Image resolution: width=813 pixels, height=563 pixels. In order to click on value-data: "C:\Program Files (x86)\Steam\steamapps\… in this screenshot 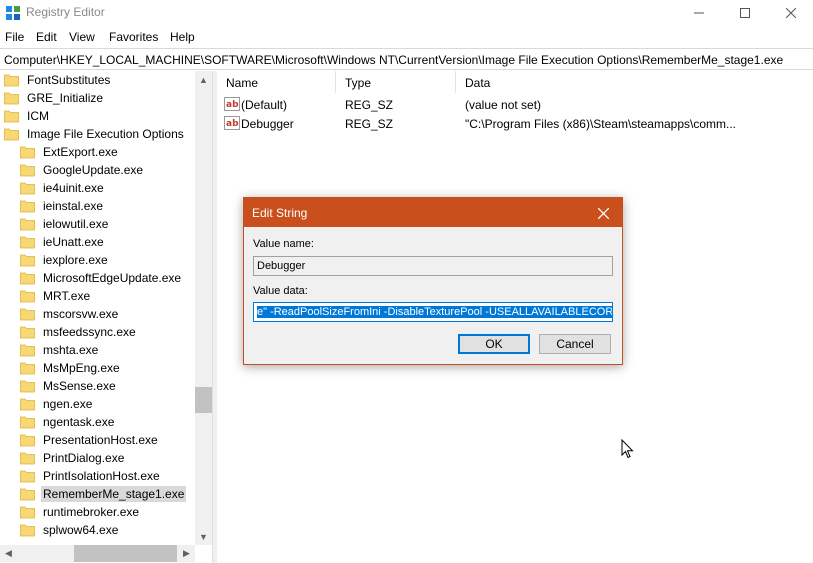, I will do `click(601, 124)`.